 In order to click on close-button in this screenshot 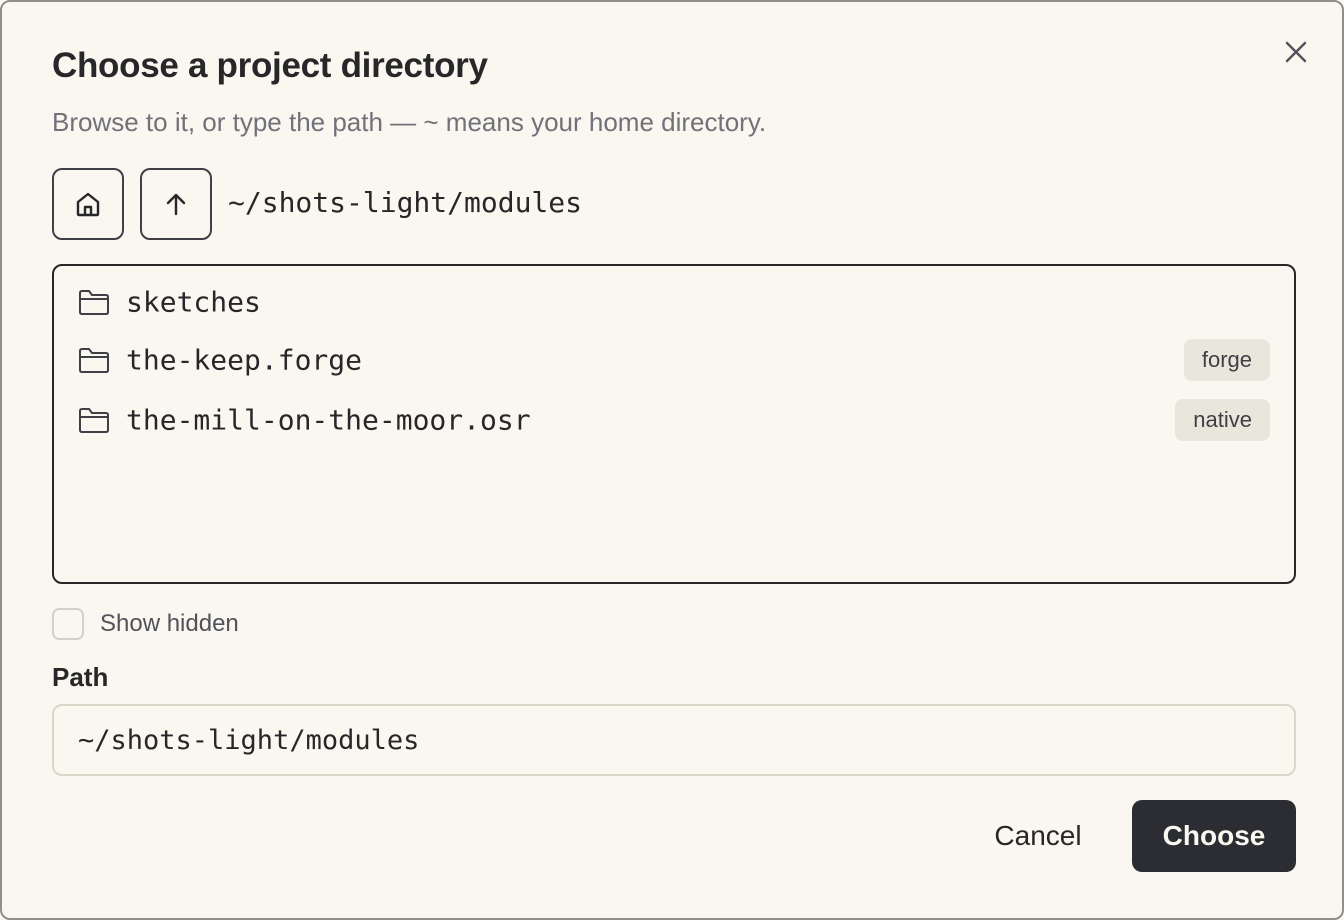, I will do `click(1296, 52)`.